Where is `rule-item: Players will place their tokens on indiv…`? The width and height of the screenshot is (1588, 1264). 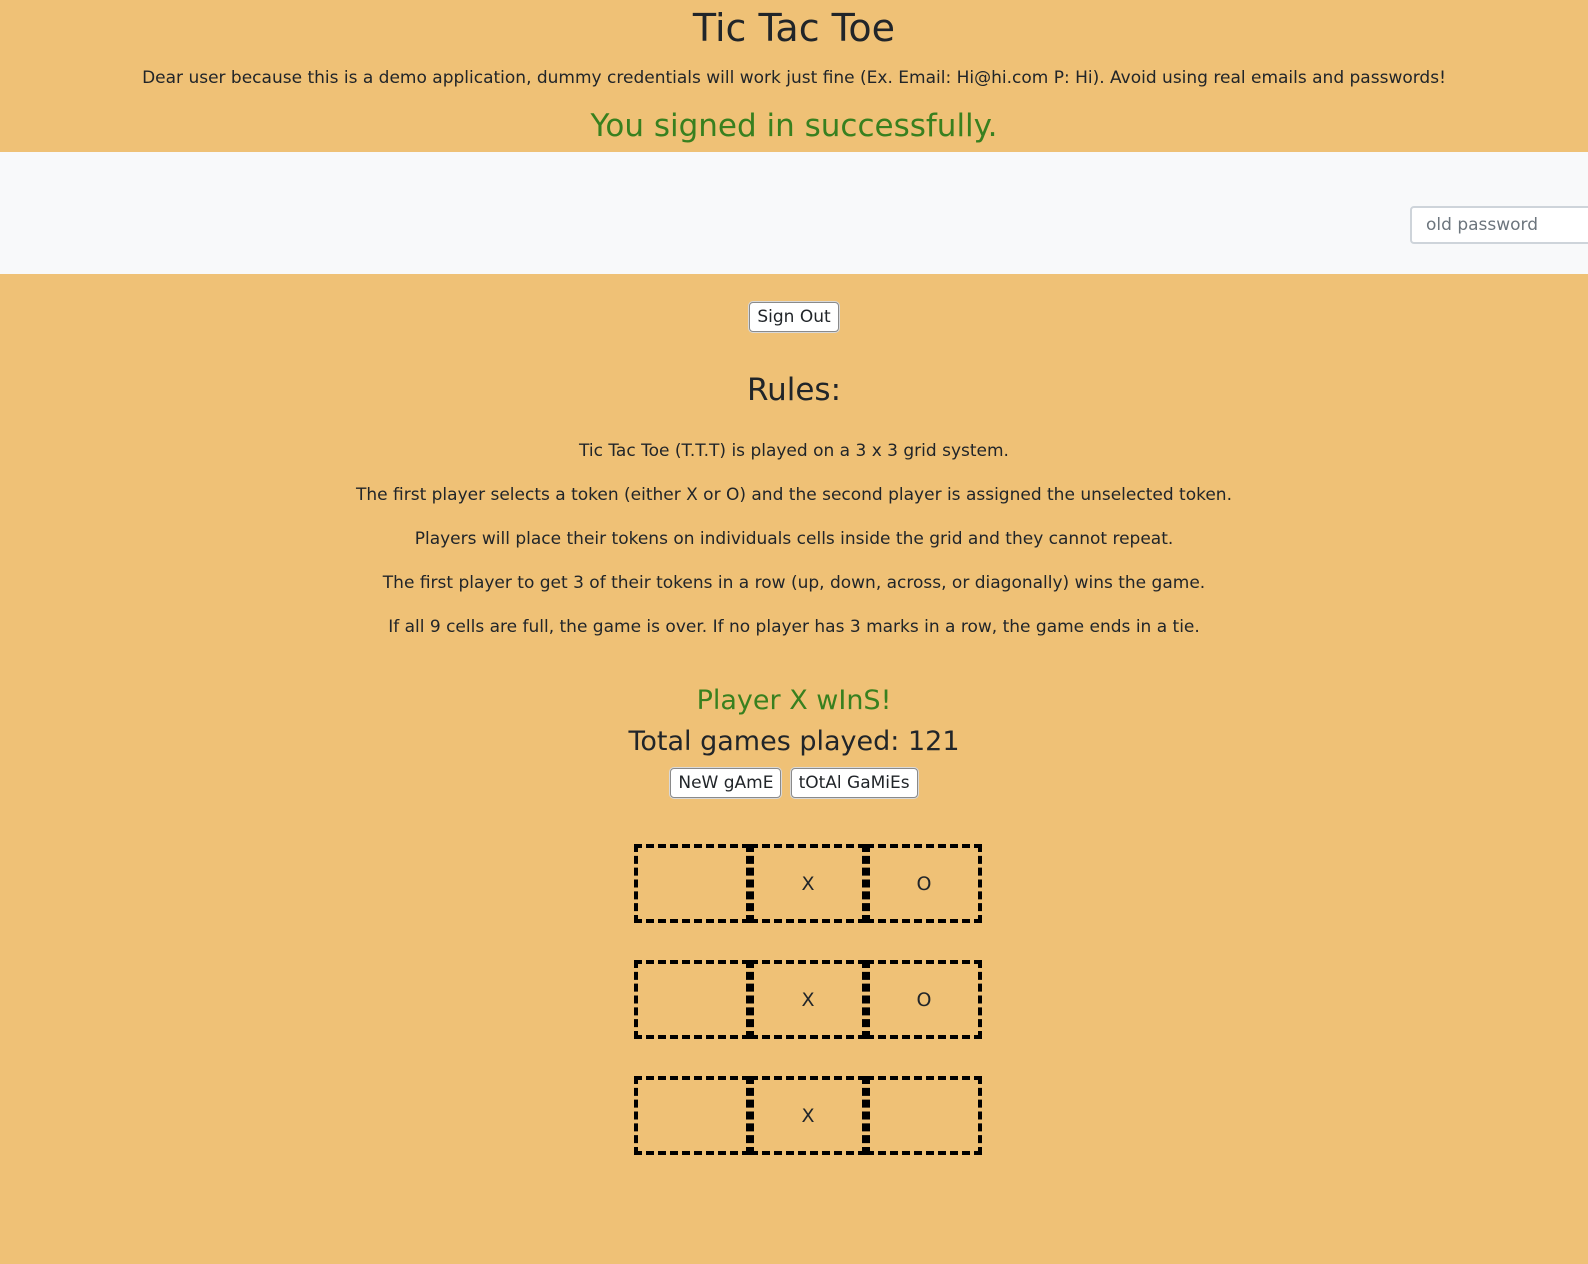
rule-item: Players will place their tokens on indiv… is located at coordinates (794, 539).